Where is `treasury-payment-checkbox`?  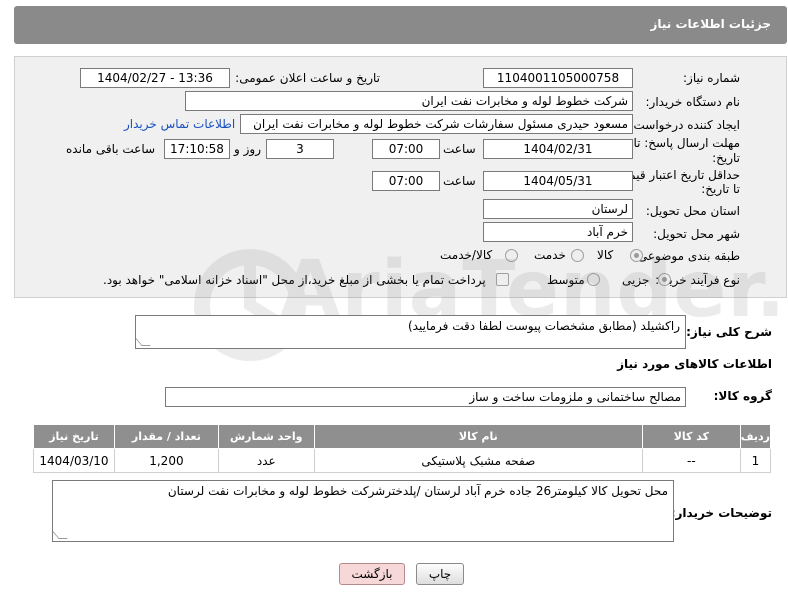
treasury-payment-checkbox is located at coordinates (502, 279).